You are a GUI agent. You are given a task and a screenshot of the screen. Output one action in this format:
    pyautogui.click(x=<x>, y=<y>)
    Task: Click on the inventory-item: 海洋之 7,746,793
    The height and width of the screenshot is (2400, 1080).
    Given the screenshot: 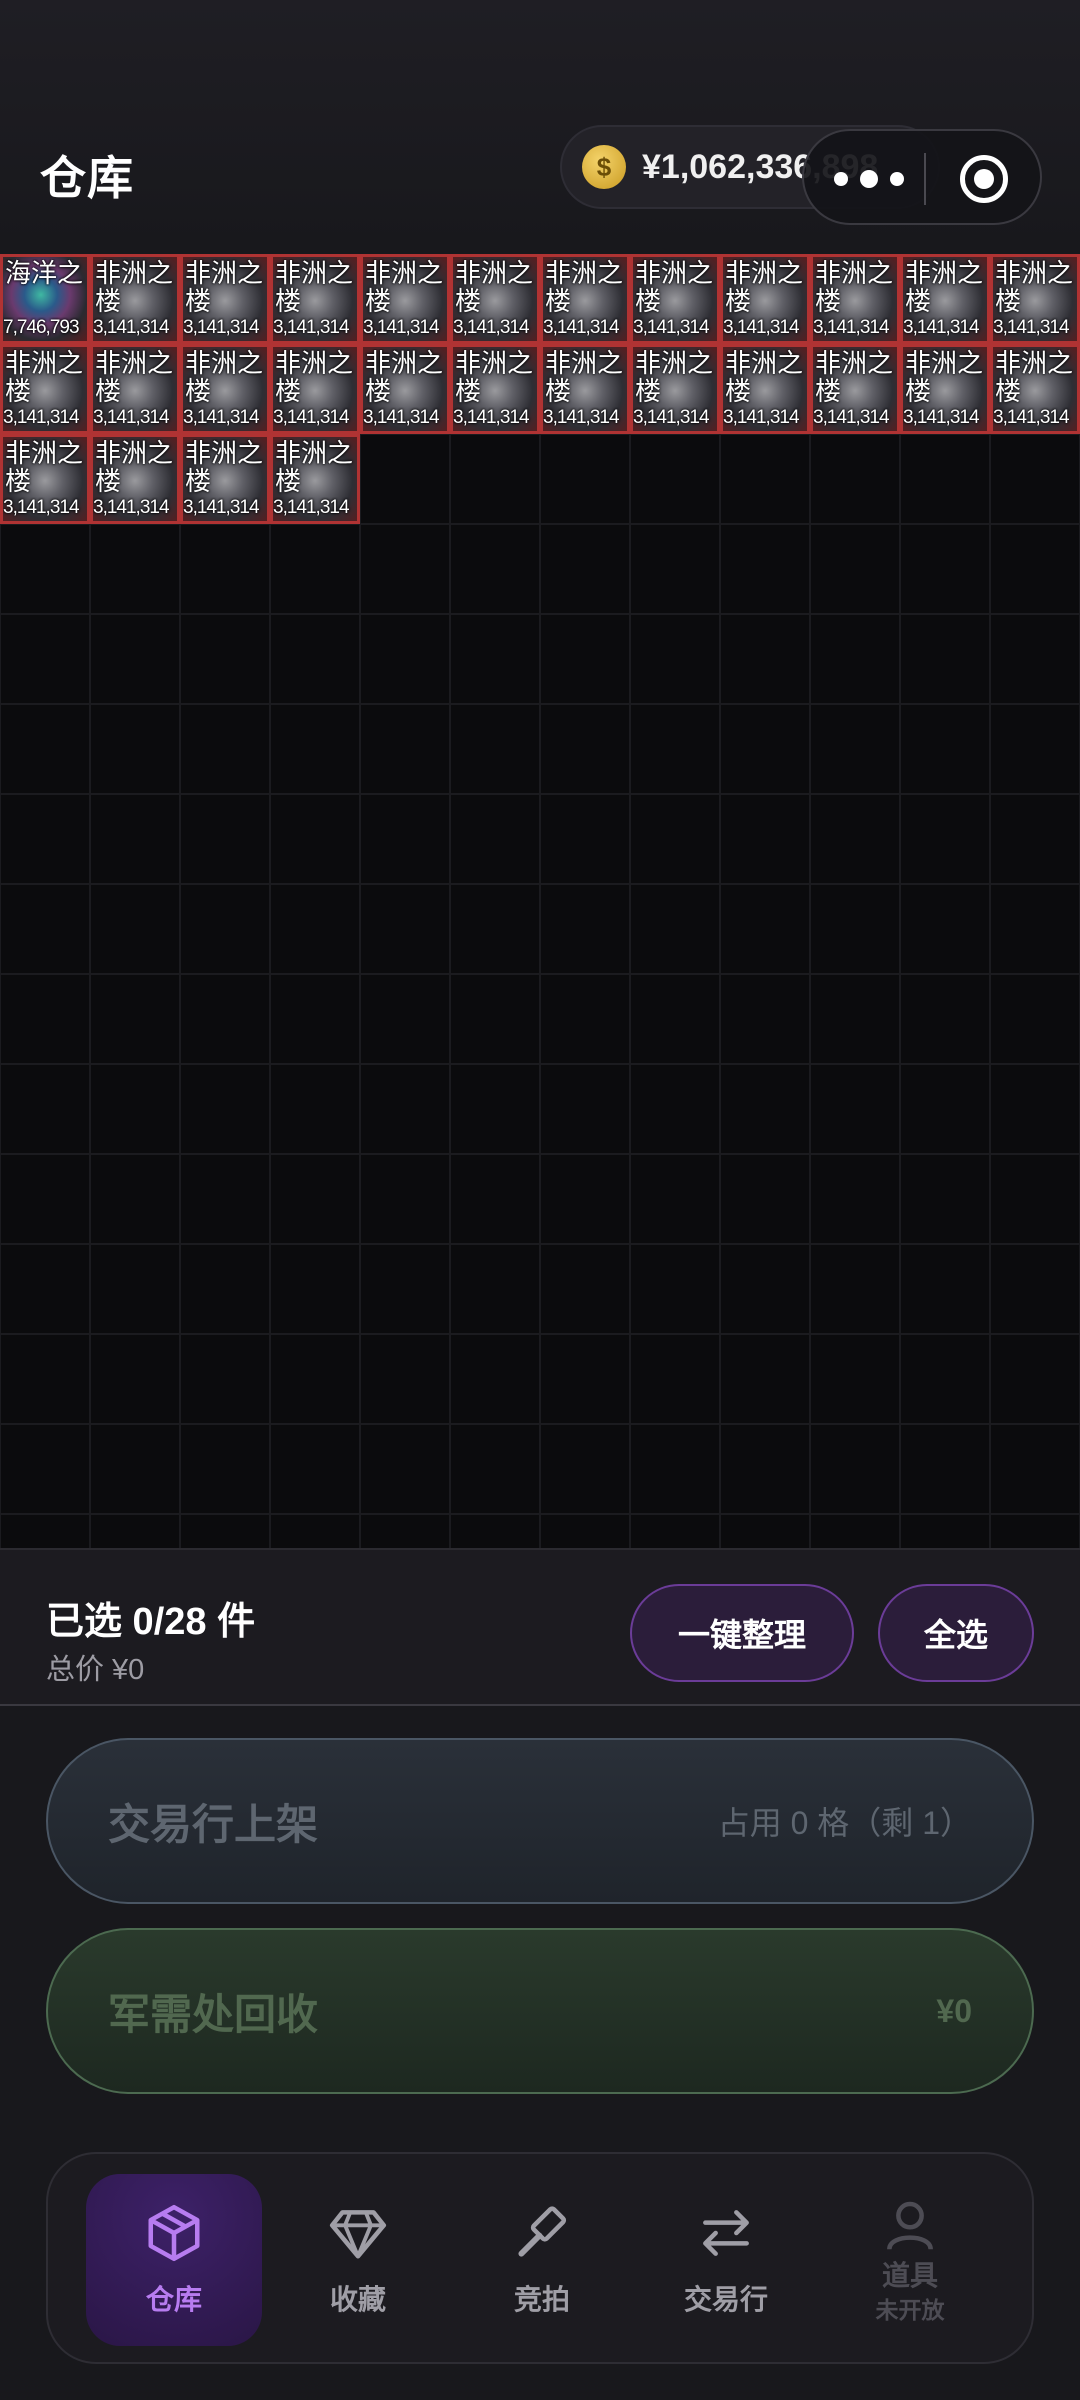 What is the action you would take?
    pyautogui.click(x=45, y=299)
    